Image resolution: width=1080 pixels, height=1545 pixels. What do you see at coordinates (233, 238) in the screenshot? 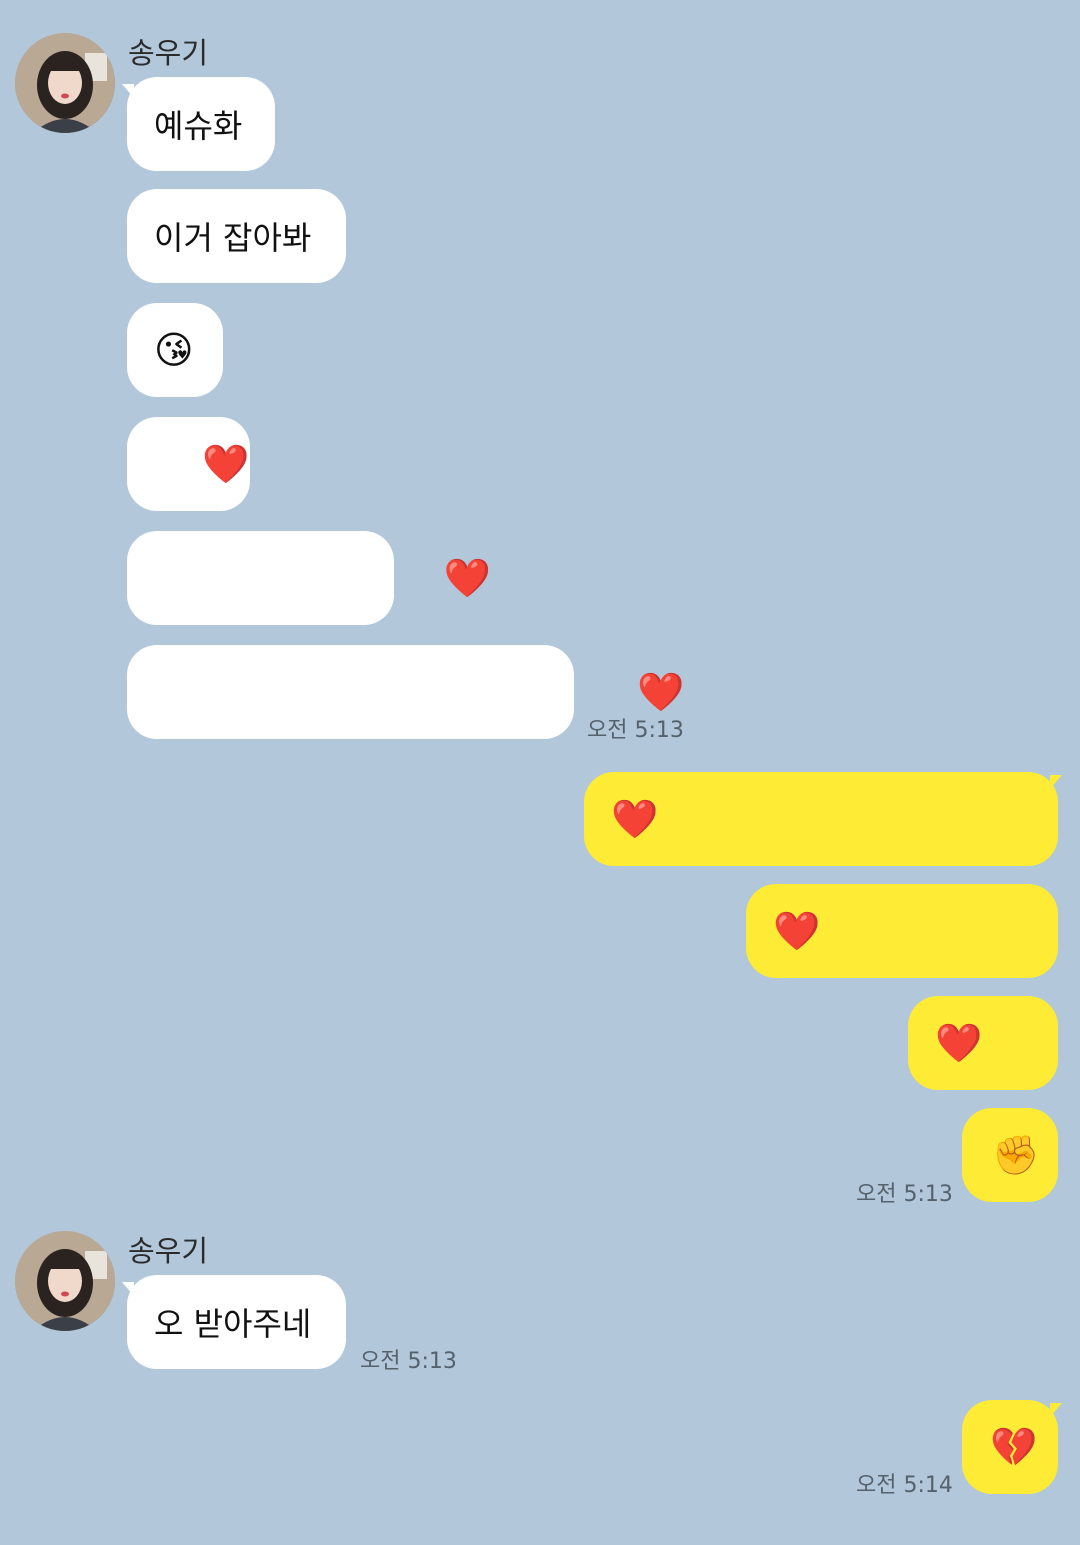
I see `message-text: 이거 잡아봐` at bounding box center [233, 238].